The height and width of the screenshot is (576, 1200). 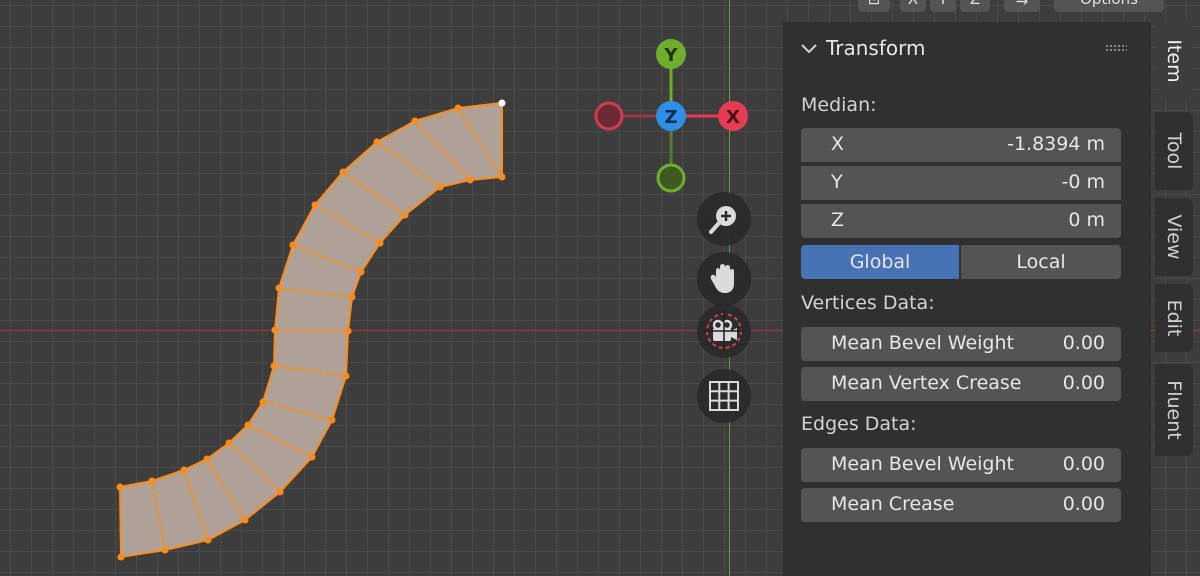 I want to click on field-label: Y, so click(x=837, y=182).